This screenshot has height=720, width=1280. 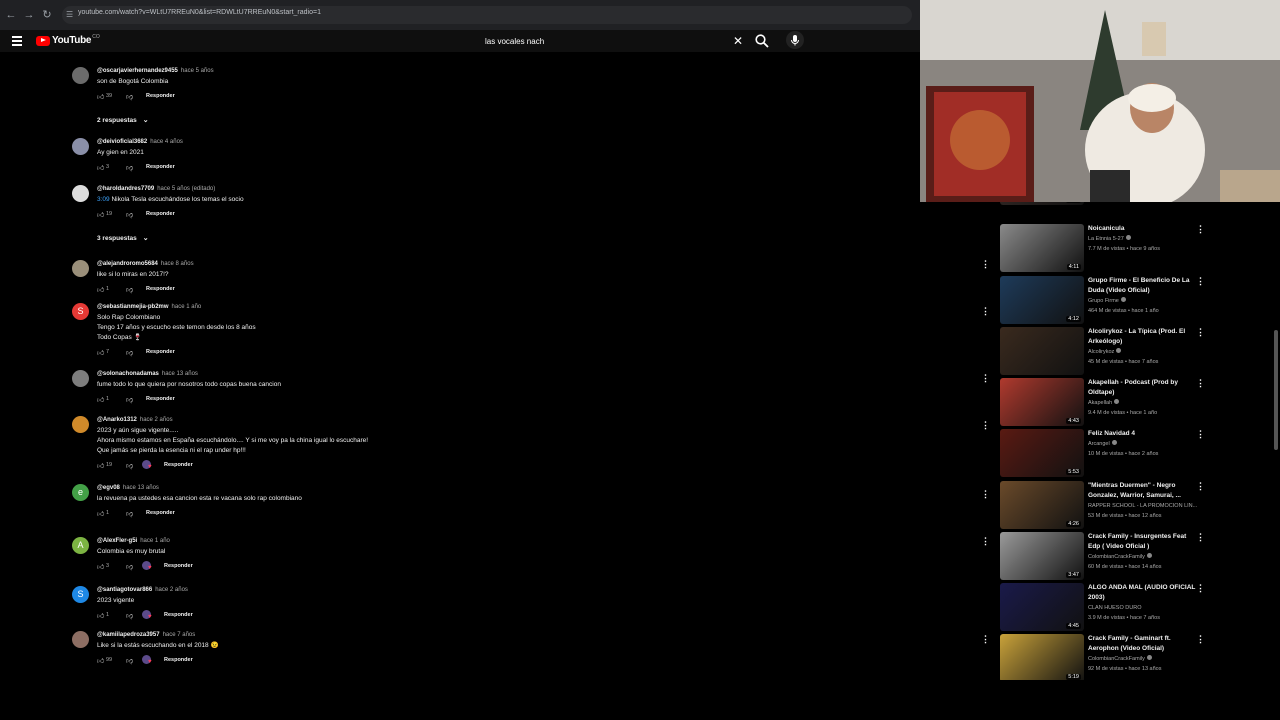 What do you see at coordinates (122, 142) in the screenshot?
I see `comment-author: @deivioficial3682` at bounding box center [122, 142].